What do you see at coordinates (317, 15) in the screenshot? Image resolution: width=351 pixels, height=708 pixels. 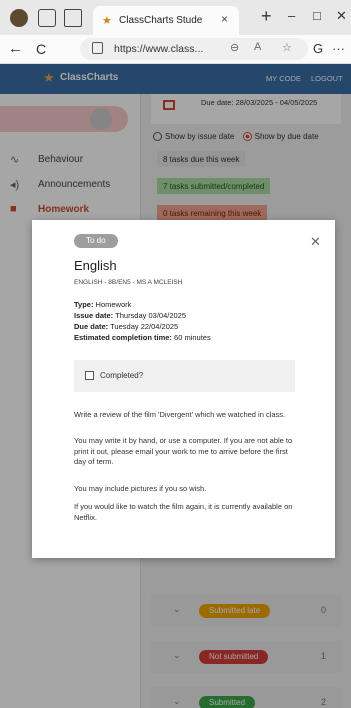 I see `maximize-button: □` at bounding box center [317, 15].